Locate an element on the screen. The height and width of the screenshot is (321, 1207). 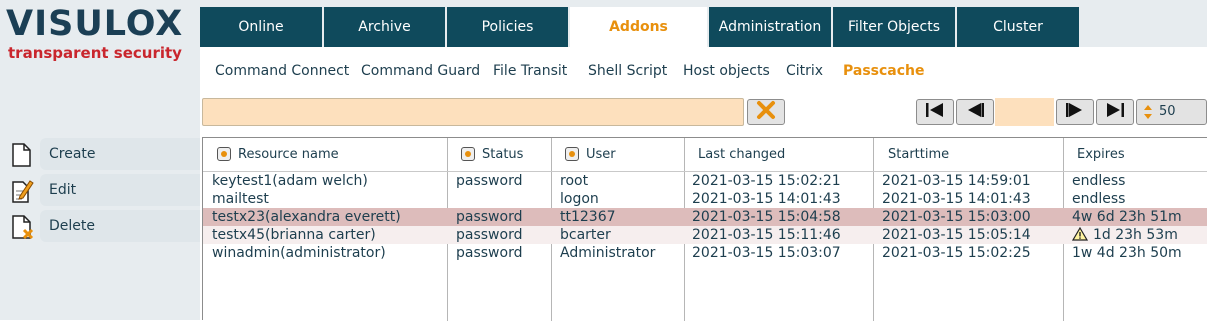
clear-filter-button is located at coordinates (766, 112).